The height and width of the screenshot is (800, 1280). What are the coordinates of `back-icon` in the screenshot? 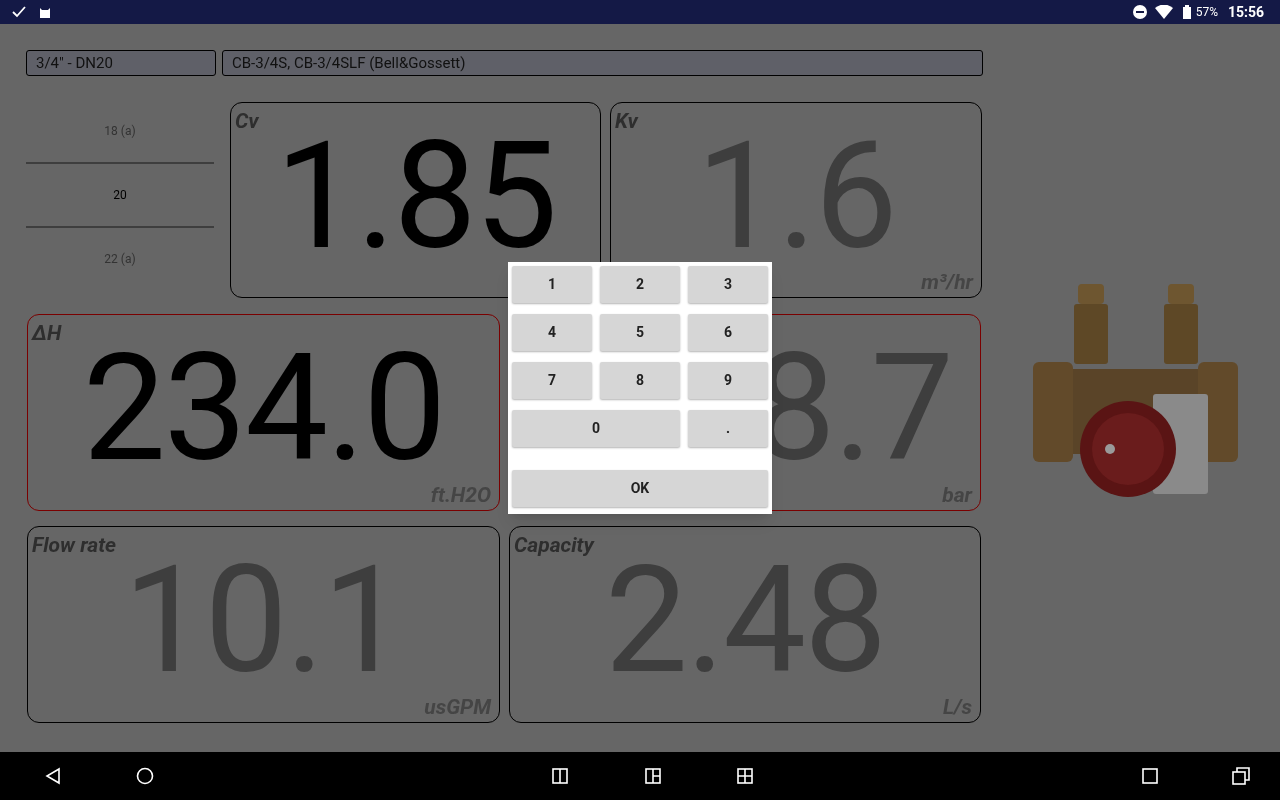 It's located at (53, 776).